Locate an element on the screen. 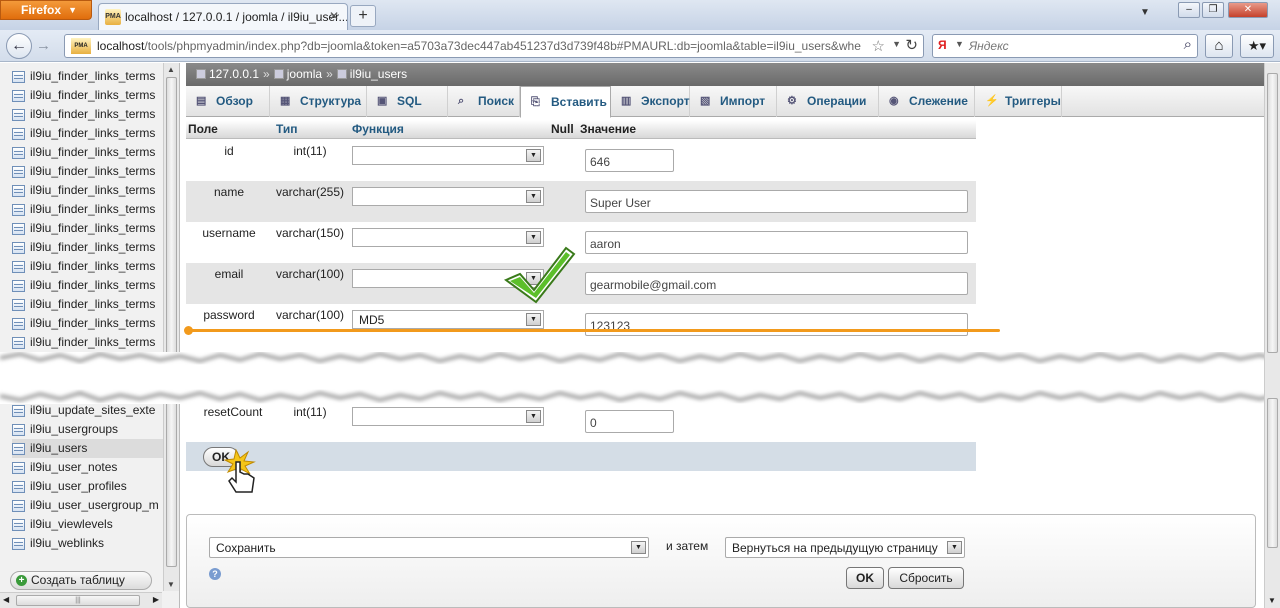  search-engine-dropdown-icon: ▼ is located at coordinates (959, 44).